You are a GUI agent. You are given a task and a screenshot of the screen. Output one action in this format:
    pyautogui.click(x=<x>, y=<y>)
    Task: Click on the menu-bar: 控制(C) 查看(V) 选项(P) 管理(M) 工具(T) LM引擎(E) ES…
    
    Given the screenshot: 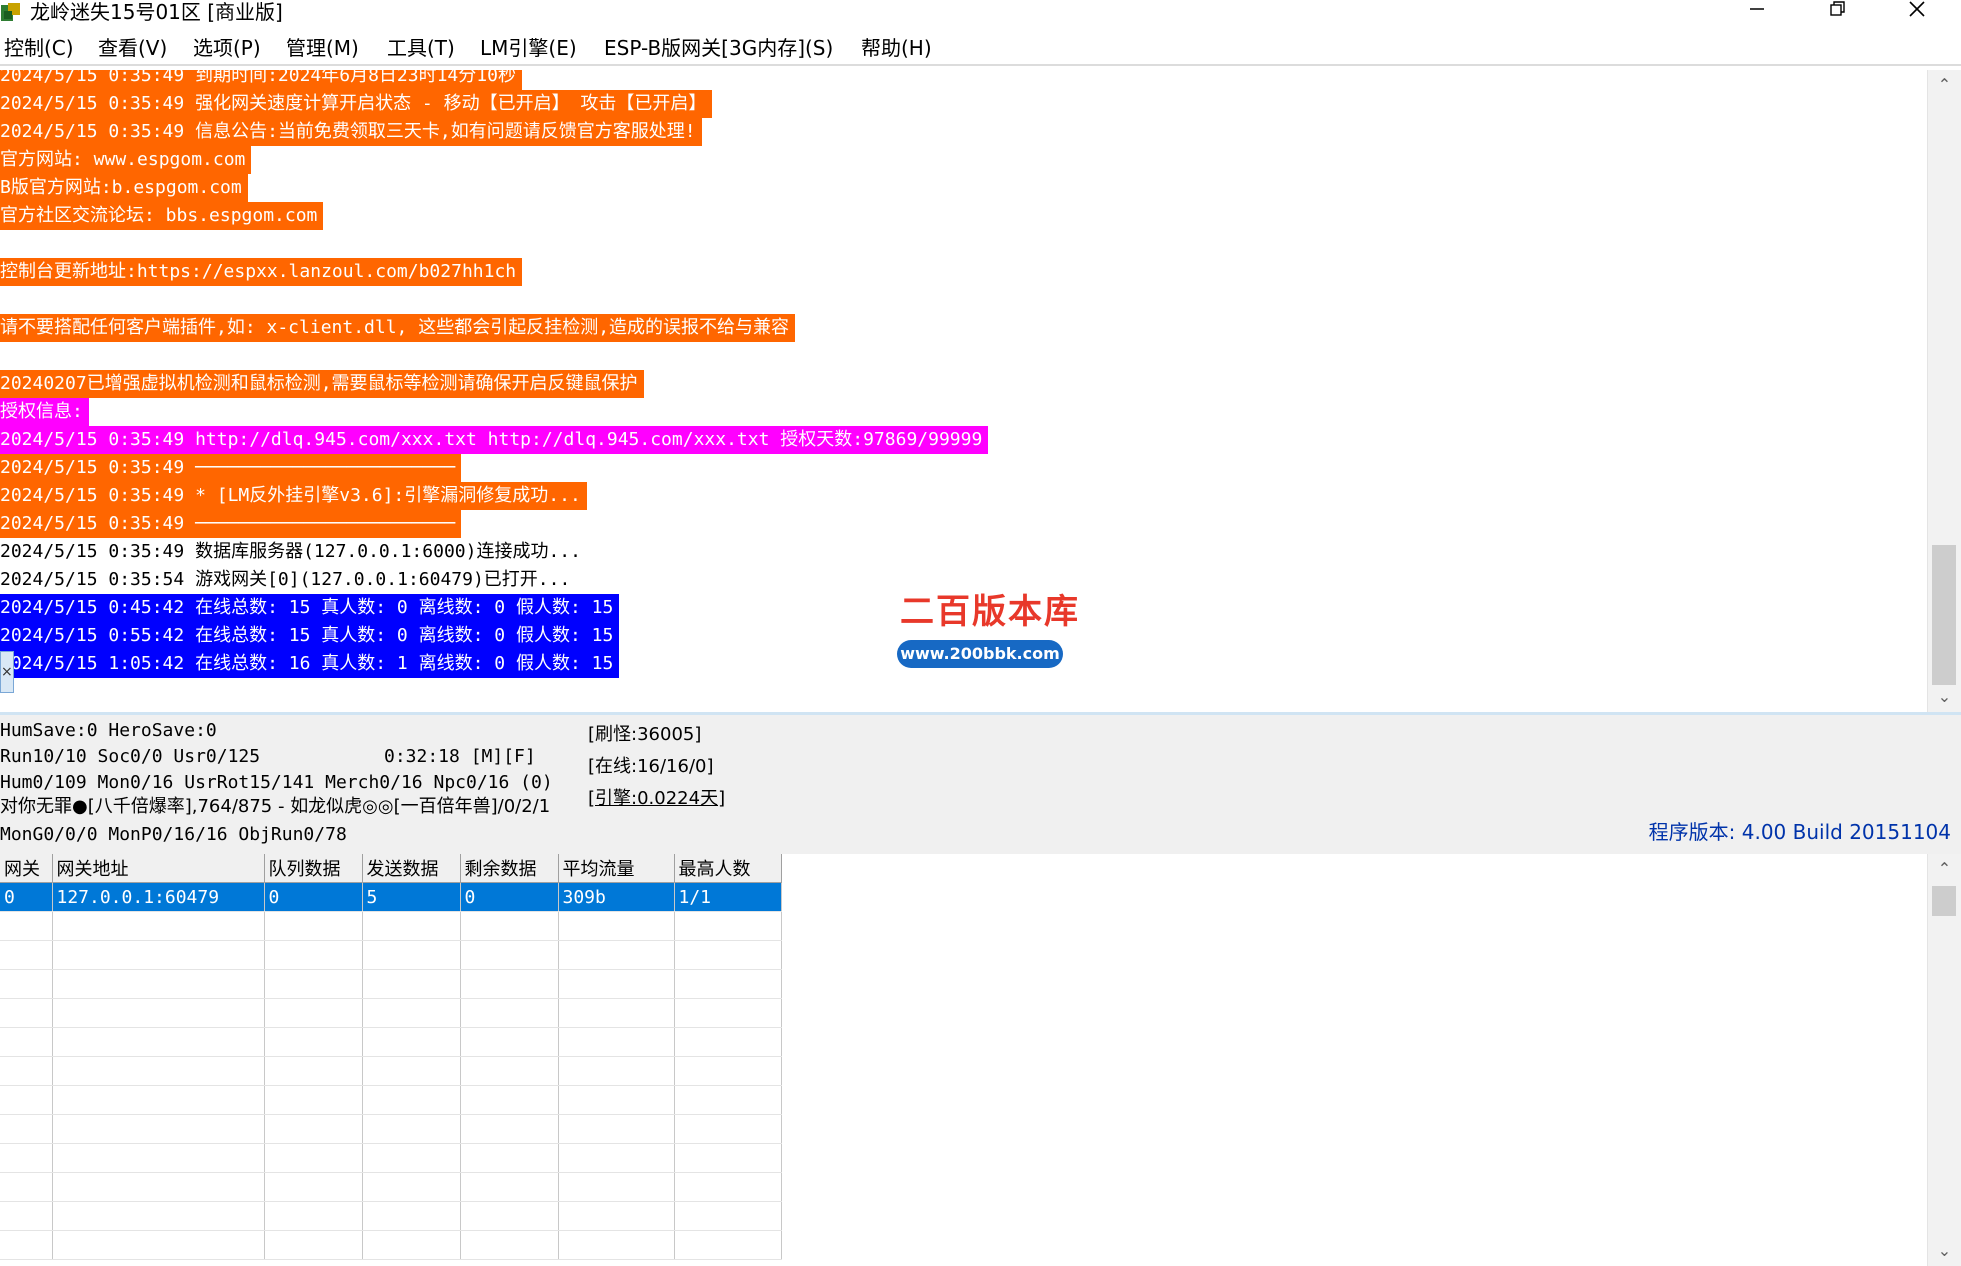 What is the action you would take?
    pyautogui.click(x=980, y=48)
    